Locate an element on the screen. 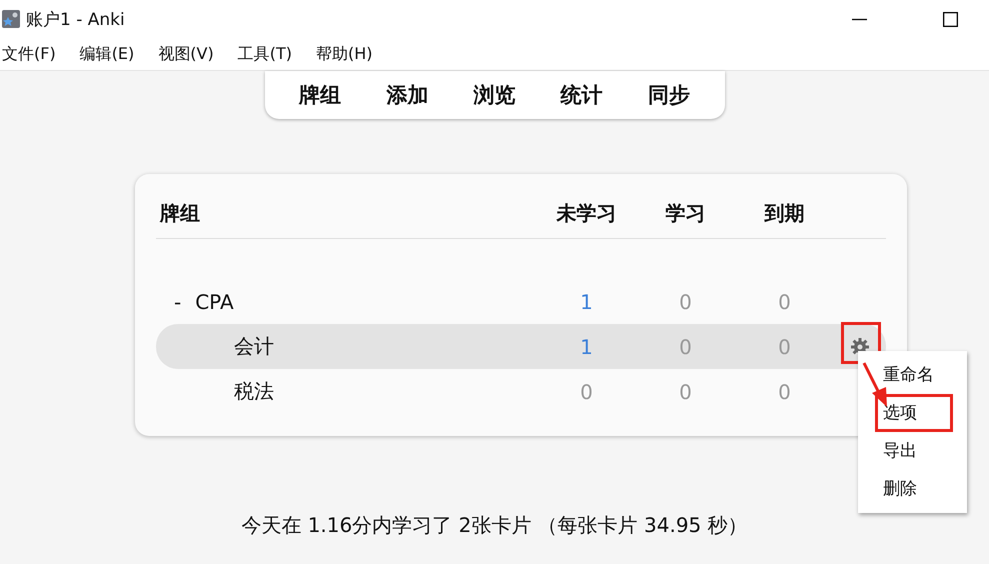 This screenshot has height=564, width=989. toolbar-link: 统计 is located at coordinates (581, 95).